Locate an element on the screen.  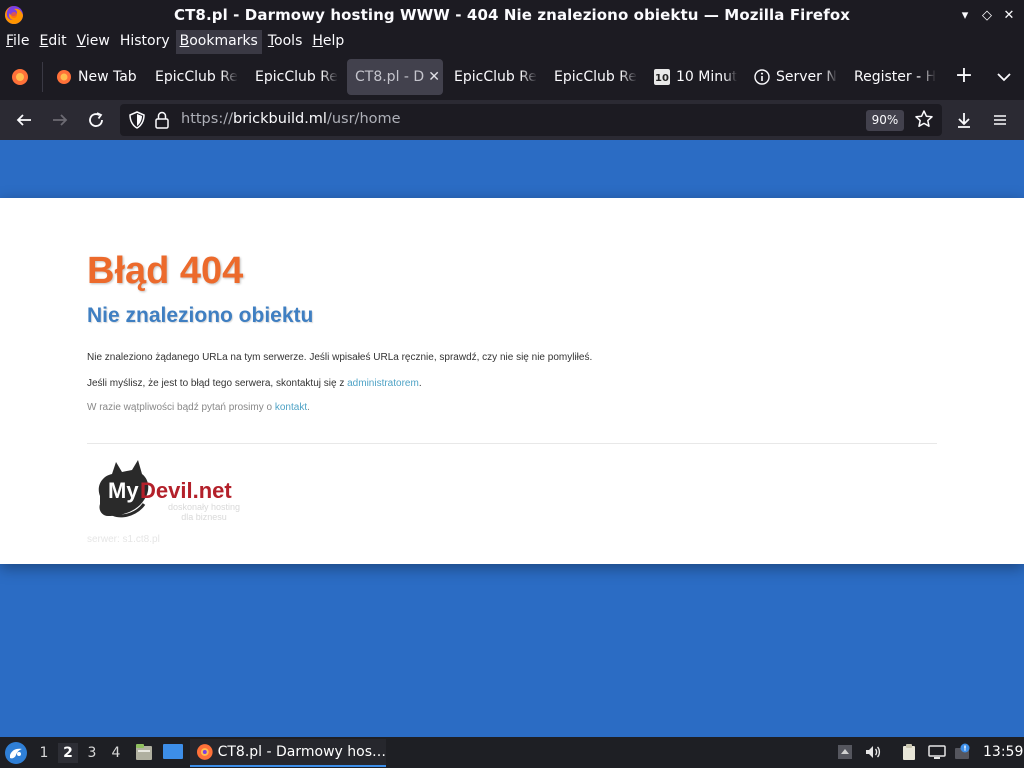
forward-button is located at coordinates (60, 120).